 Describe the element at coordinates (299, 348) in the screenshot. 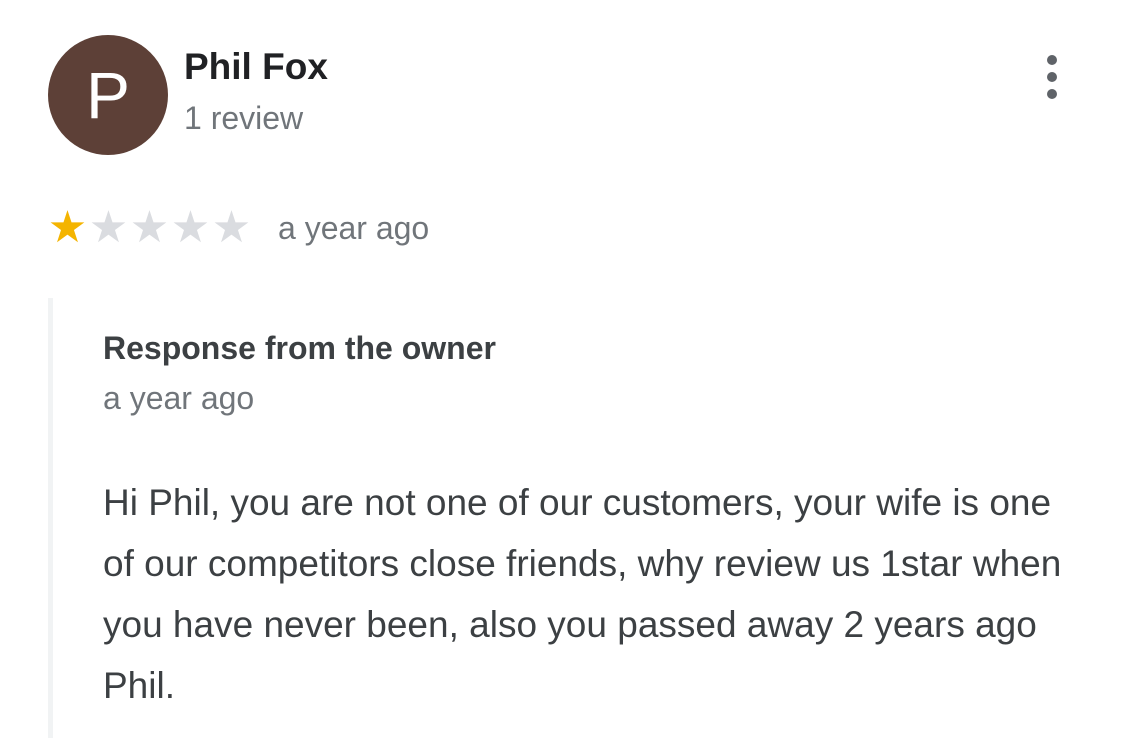

I see `response-title: Response from the owner` at that location.